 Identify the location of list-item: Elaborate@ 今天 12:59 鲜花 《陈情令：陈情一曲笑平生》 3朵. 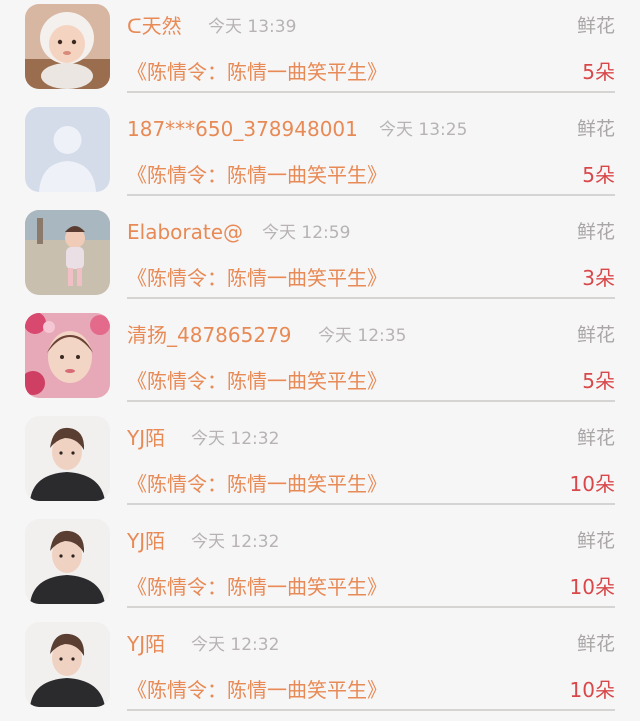
(320, 257).